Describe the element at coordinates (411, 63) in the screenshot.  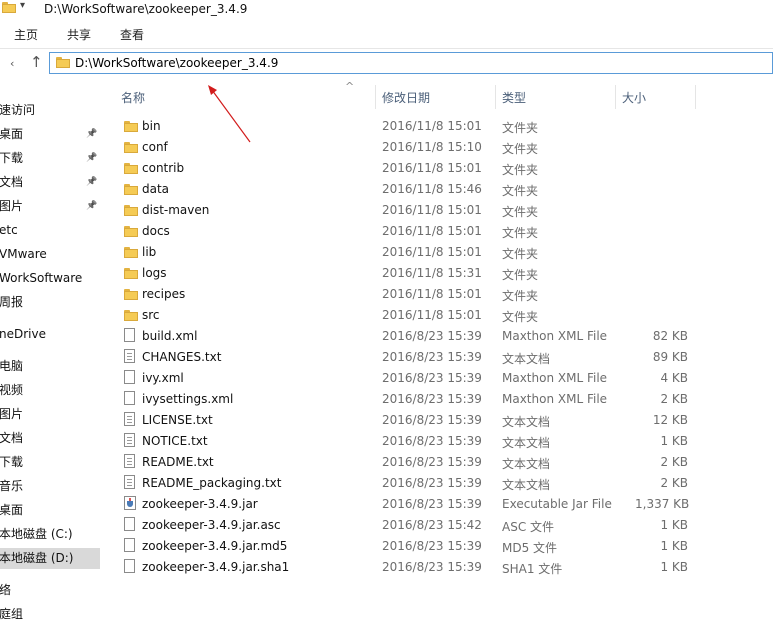
I see `address-bar: D:\WorkSoftware\zookeeper_3.4.9` at that location.